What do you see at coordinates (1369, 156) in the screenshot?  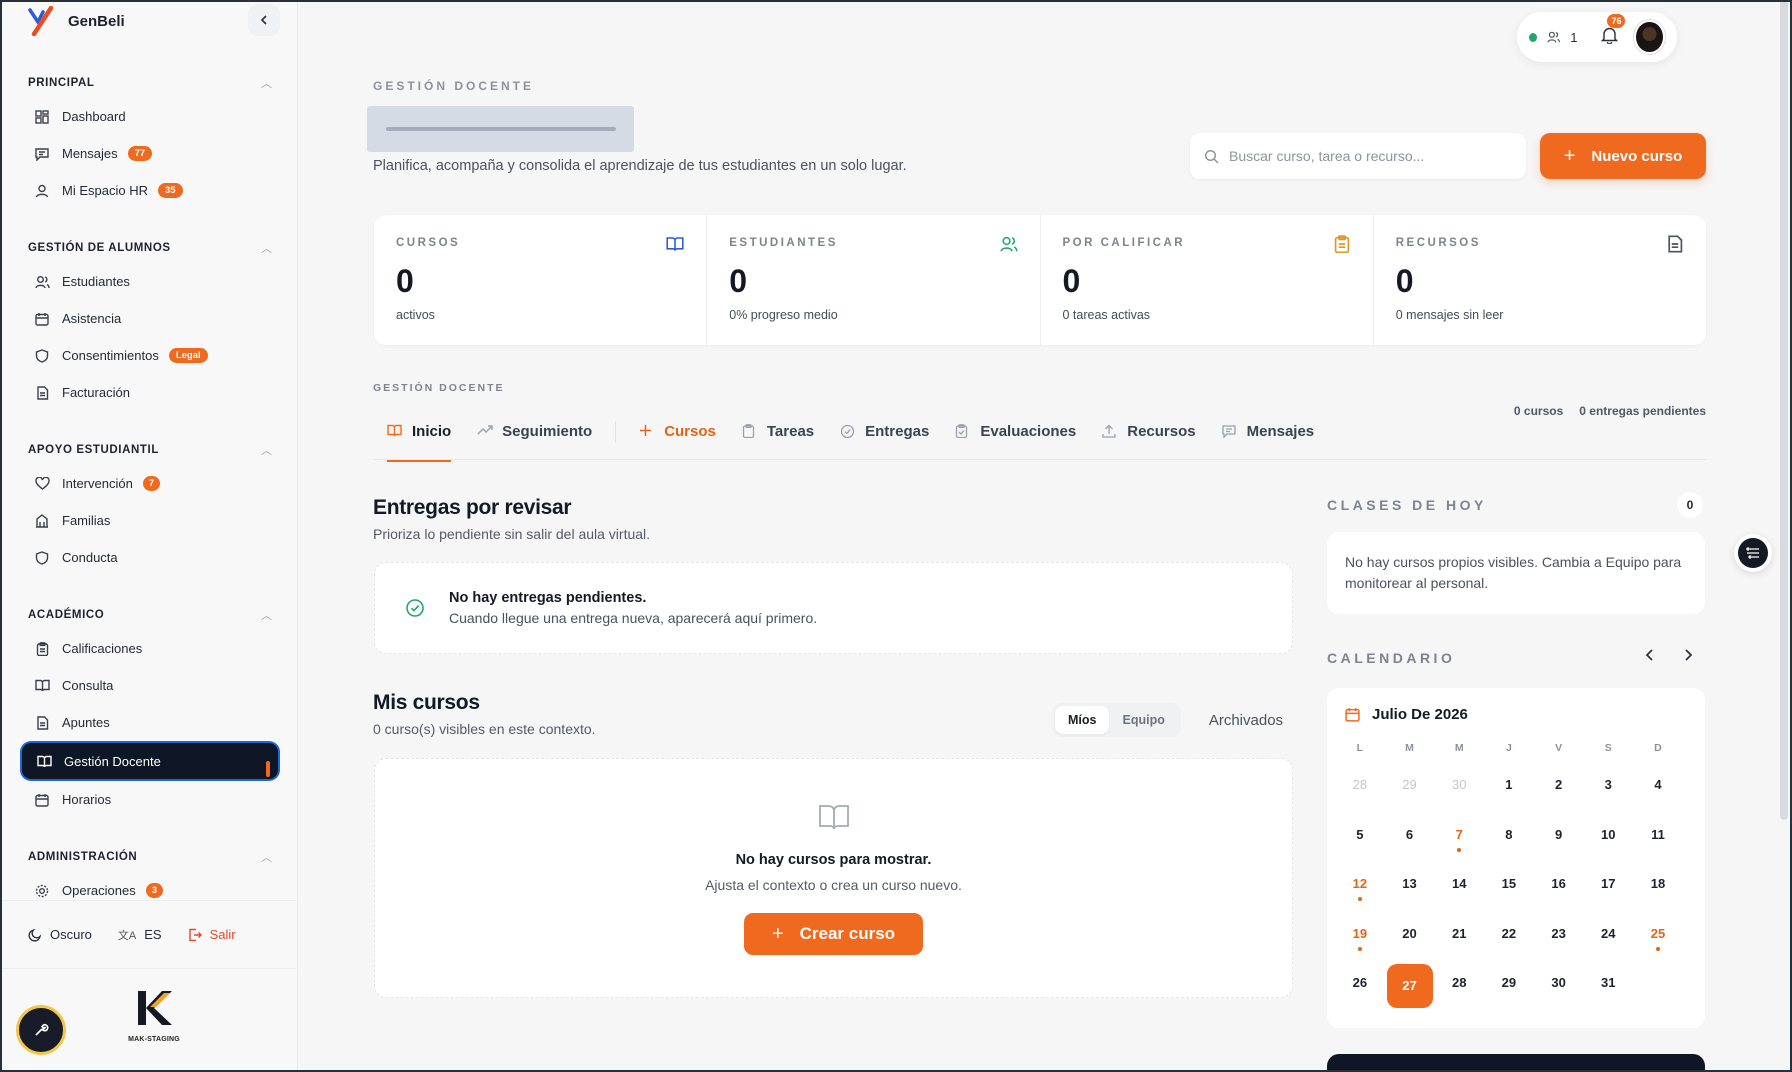 I see `search-input` at bounding box center [1369, 156].